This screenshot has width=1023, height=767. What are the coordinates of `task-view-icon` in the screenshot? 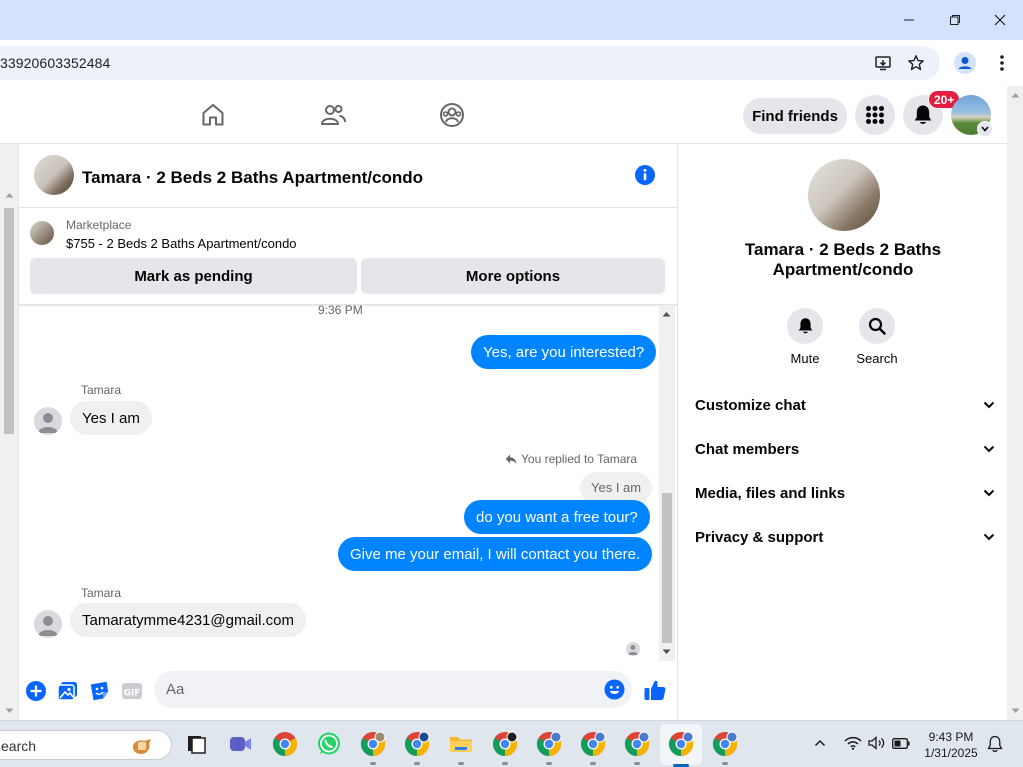 It's located at (196, 744).